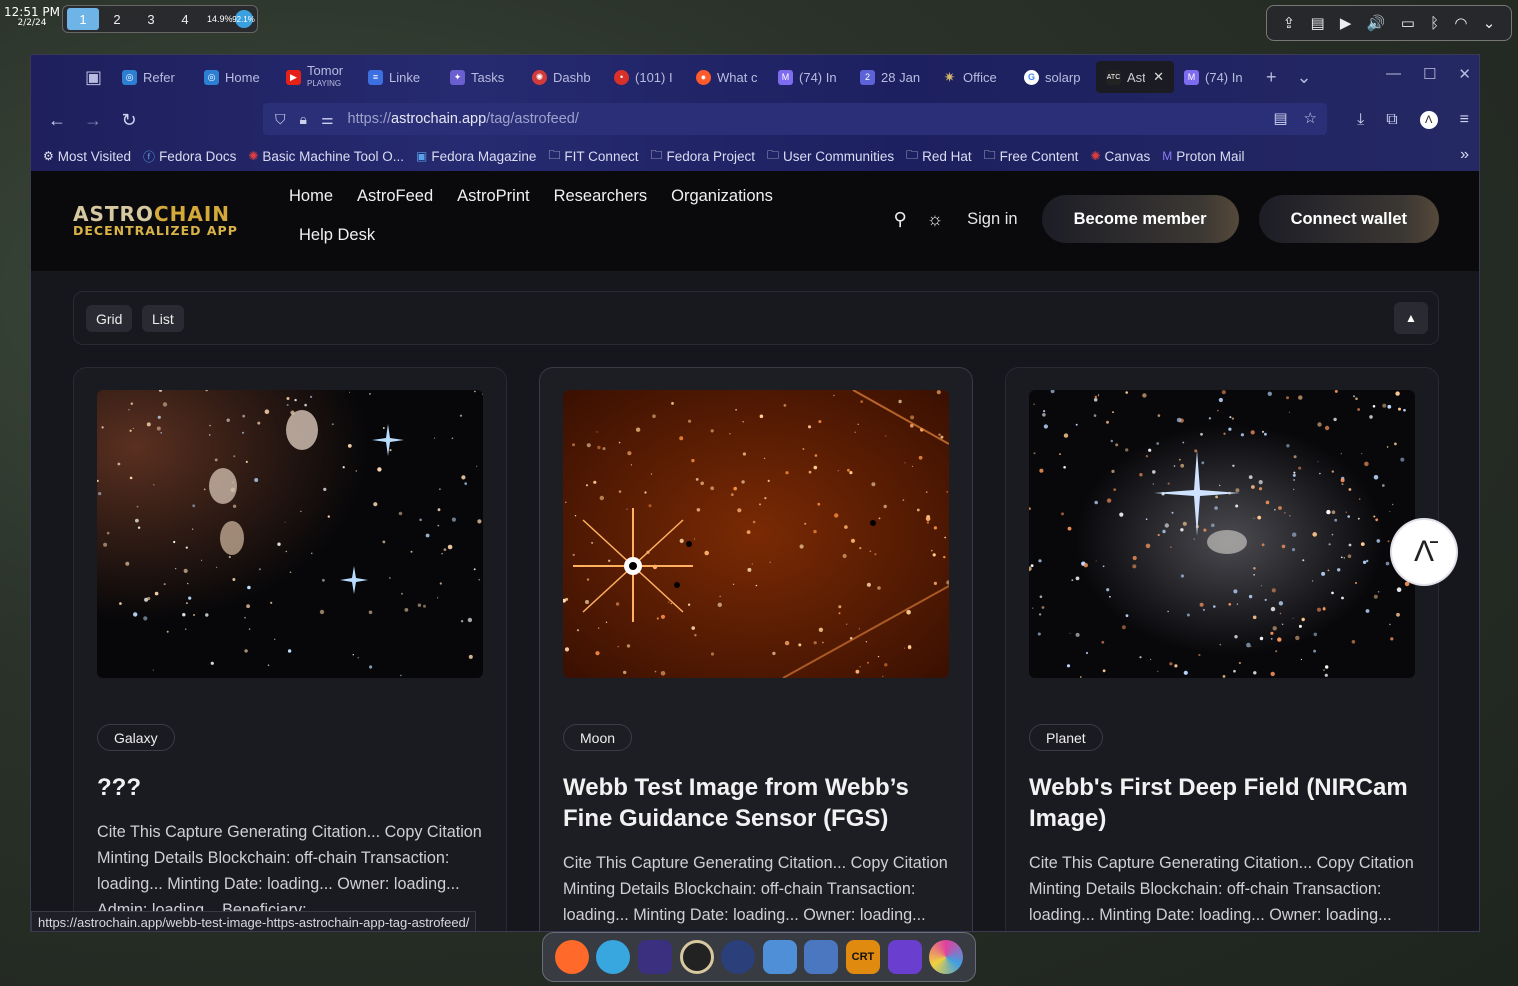 This screenshot has height=986, width=1518. What do you see at coordinates (779, 957) in the screenshot?
I see `folder-icon` at bounding box center [779, 957].